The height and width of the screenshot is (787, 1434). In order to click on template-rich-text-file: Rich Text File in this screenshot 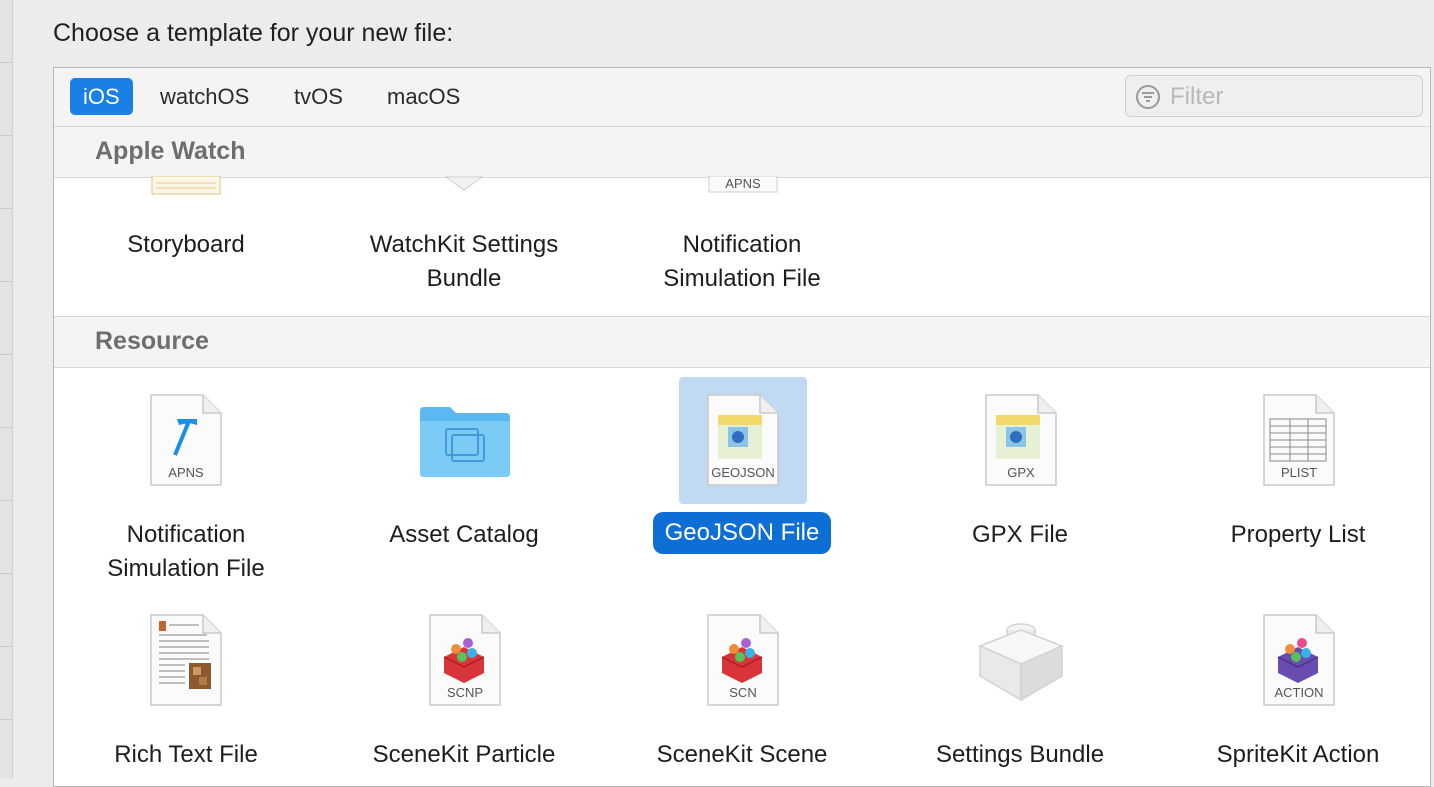, I will do `click(186, 755)`.